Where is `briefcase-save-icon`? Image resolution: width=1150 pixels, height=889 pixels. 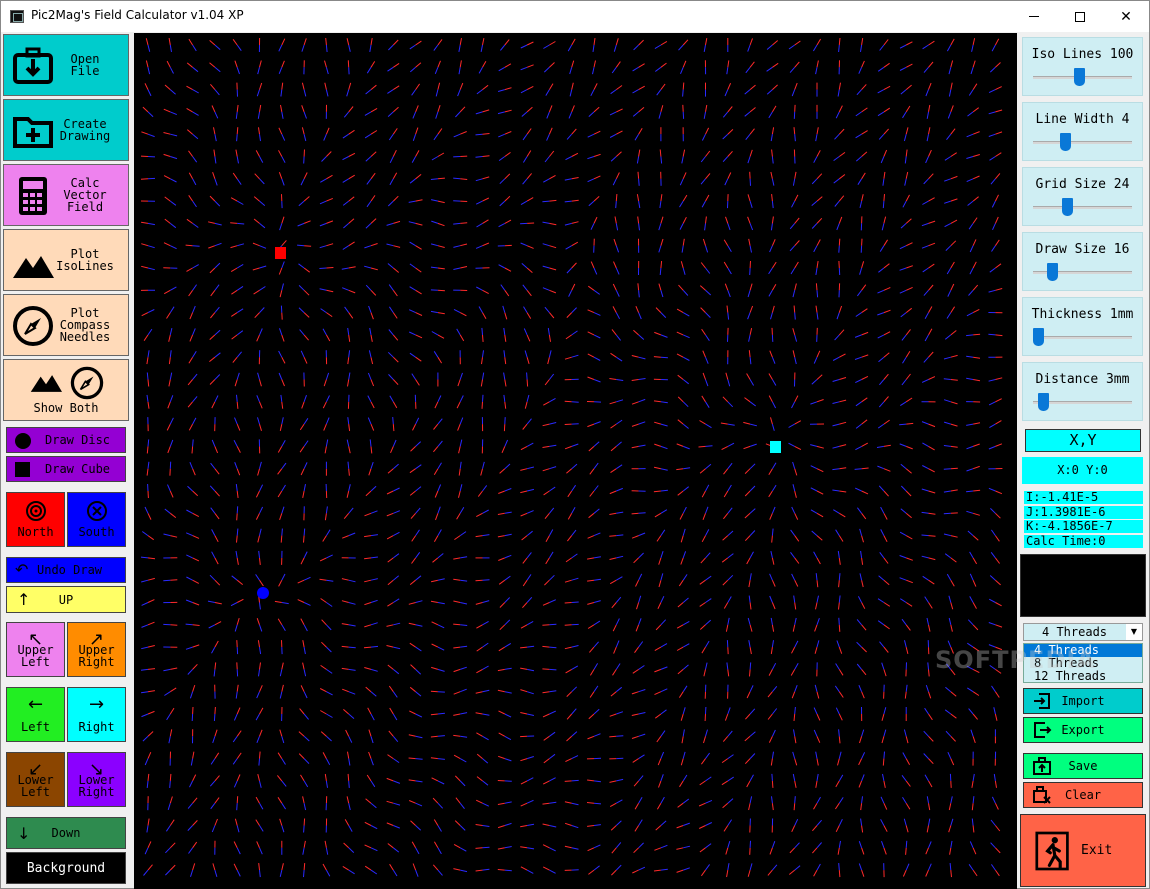
briefcase-save-icon is located at coordinates (1042, 766).